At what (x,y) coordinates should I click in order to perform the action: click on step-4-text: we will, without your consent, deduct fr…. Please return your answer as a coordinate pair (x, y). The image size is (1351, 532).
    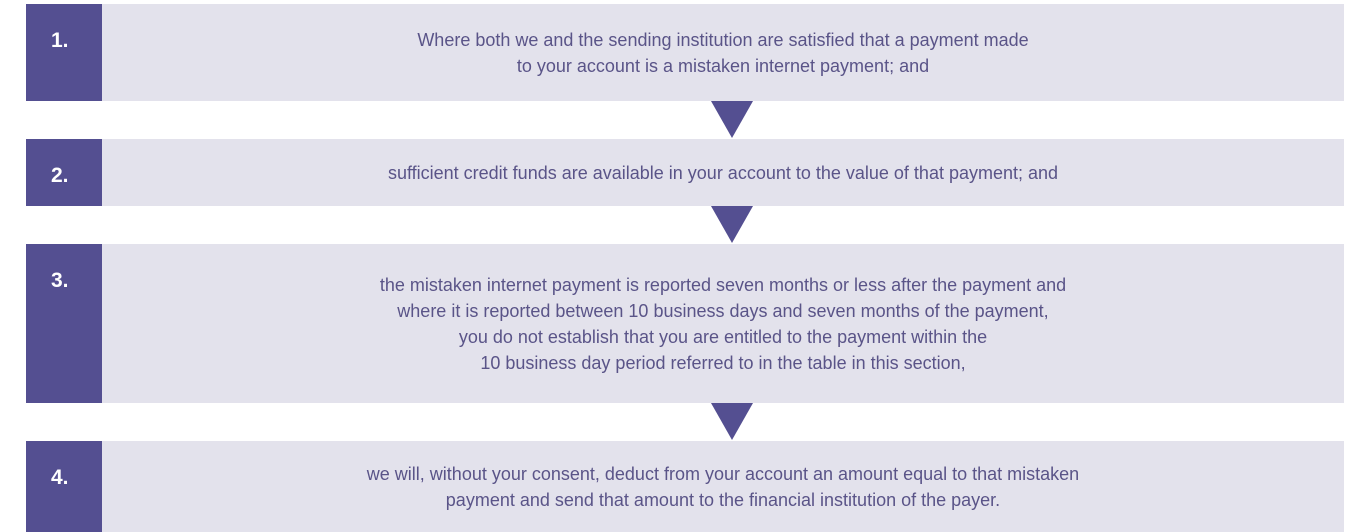
    Looking at the image, I should click on (723, 486).